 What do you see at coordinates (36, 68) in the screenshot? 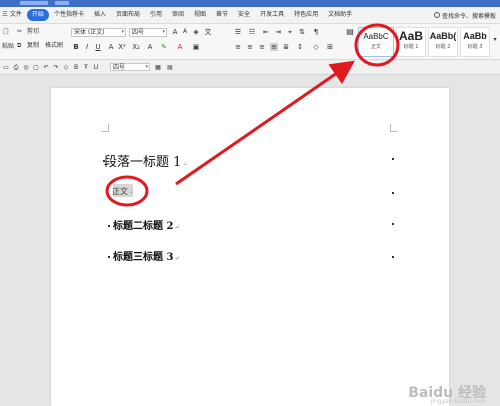
I see `new-doc-icon: ▢` at bounding box center [36, 68].